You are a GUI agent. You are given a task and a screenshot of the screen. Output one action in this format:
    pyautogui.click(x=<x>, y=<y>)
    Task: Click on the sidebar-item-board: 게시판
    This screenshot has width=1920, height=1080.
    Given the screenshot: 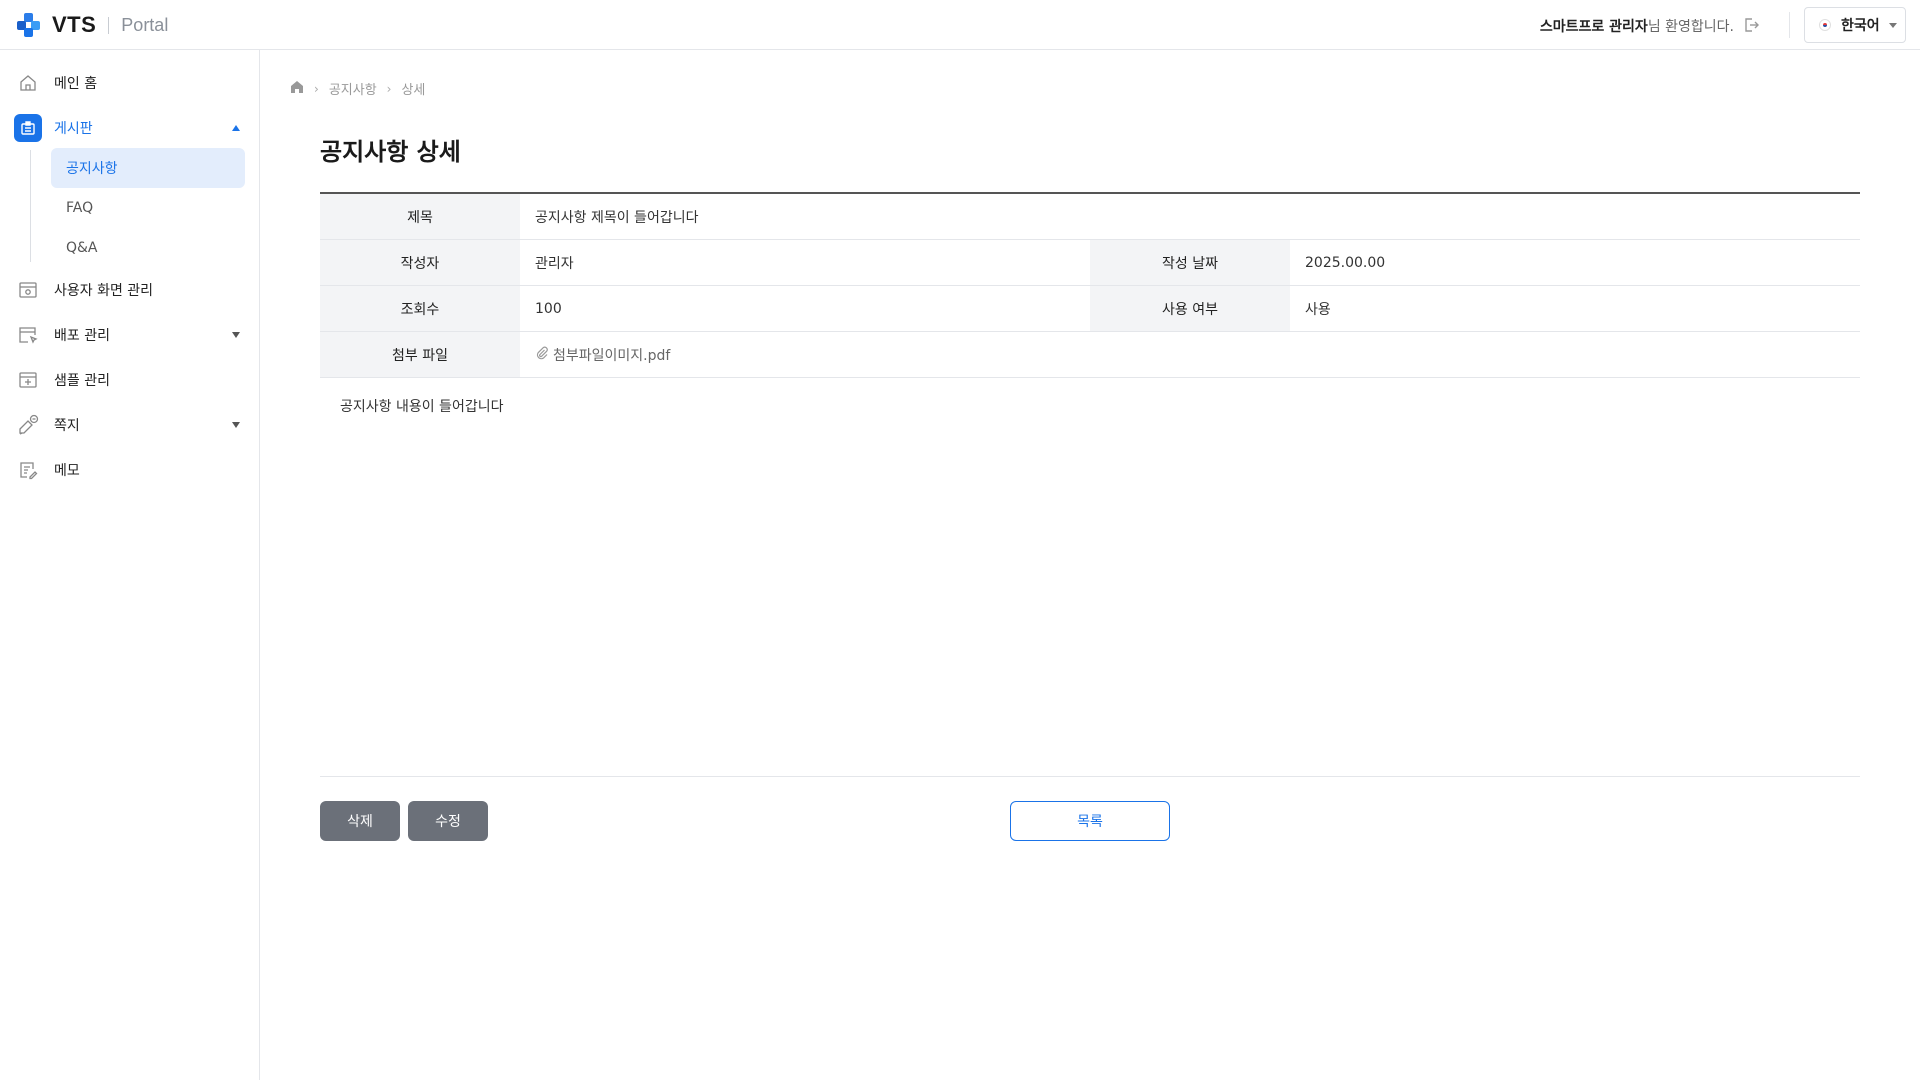 What is the action you would take?
    pyautogui.click(x=130, y=128)
    